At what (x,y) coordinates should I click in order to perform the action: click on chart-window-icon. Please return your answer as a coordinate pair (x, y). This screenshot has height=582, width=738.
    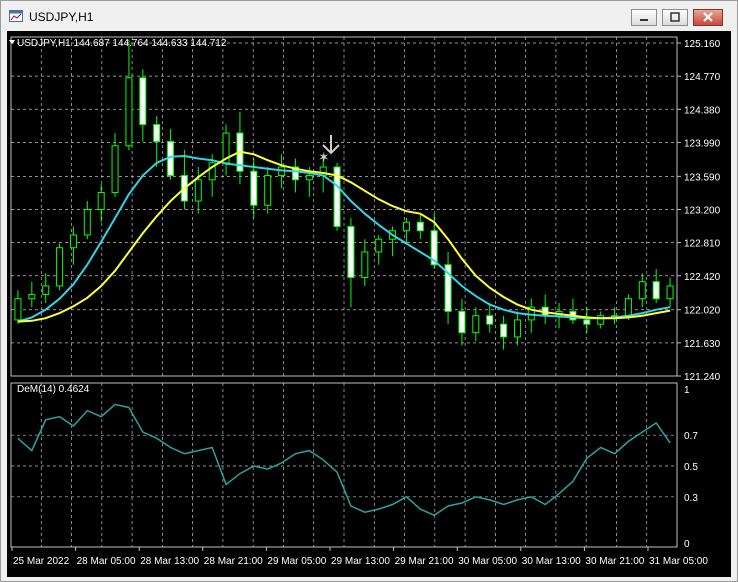
    Looking at the image, I should click on (16, 16).